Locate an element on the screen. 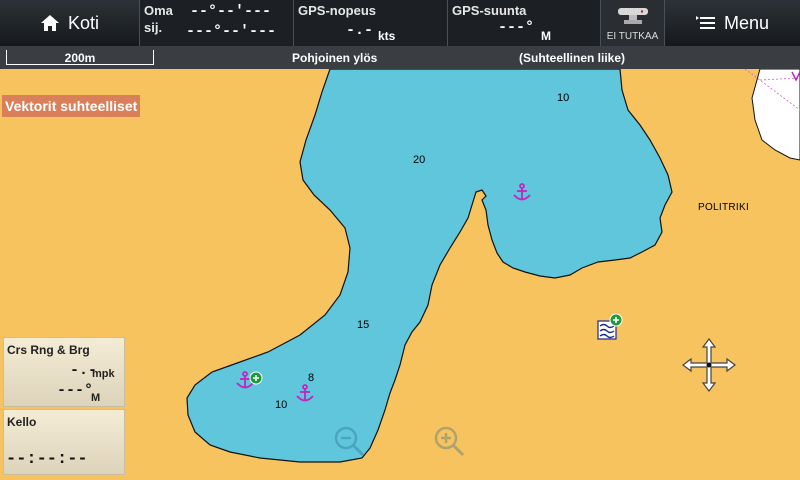 Image resolution: width=800 pixels, height=480 pixels. scale-label: 200m is located at coordinates (80, 58).